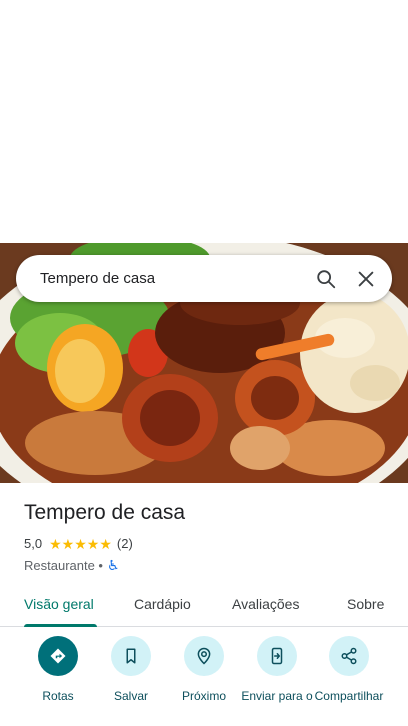  Describe the element at coordinates (130, 696) in the screenshot. I see `save-label: Salvar` at that location.